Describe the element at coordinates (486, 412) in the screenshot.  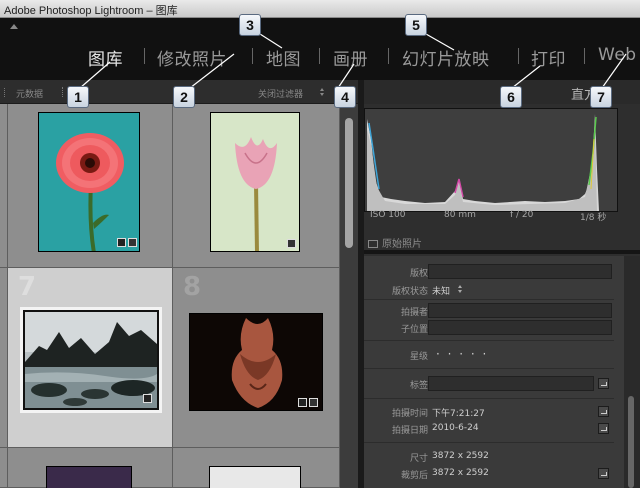
I see `metadata-row-capture-time: 拍摄时间 下午7:21:27` at that location.